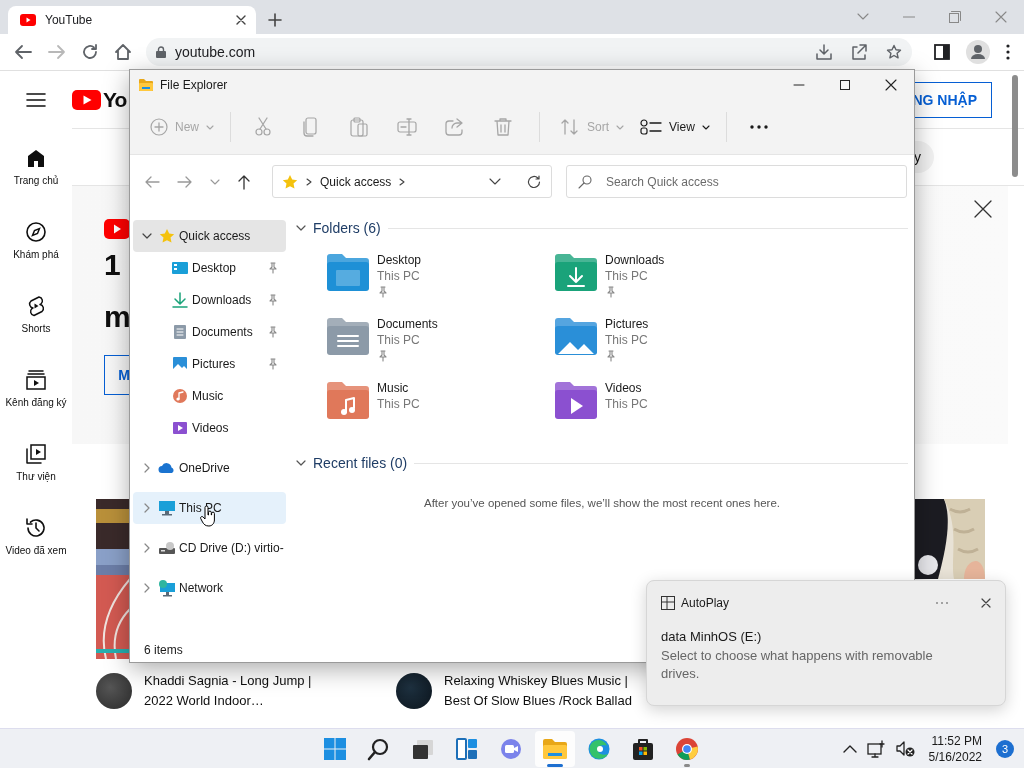  What do you see at coordinates (955, 17) in the screenshot?
I see `restore-icon` at bounding box center [955, 17].